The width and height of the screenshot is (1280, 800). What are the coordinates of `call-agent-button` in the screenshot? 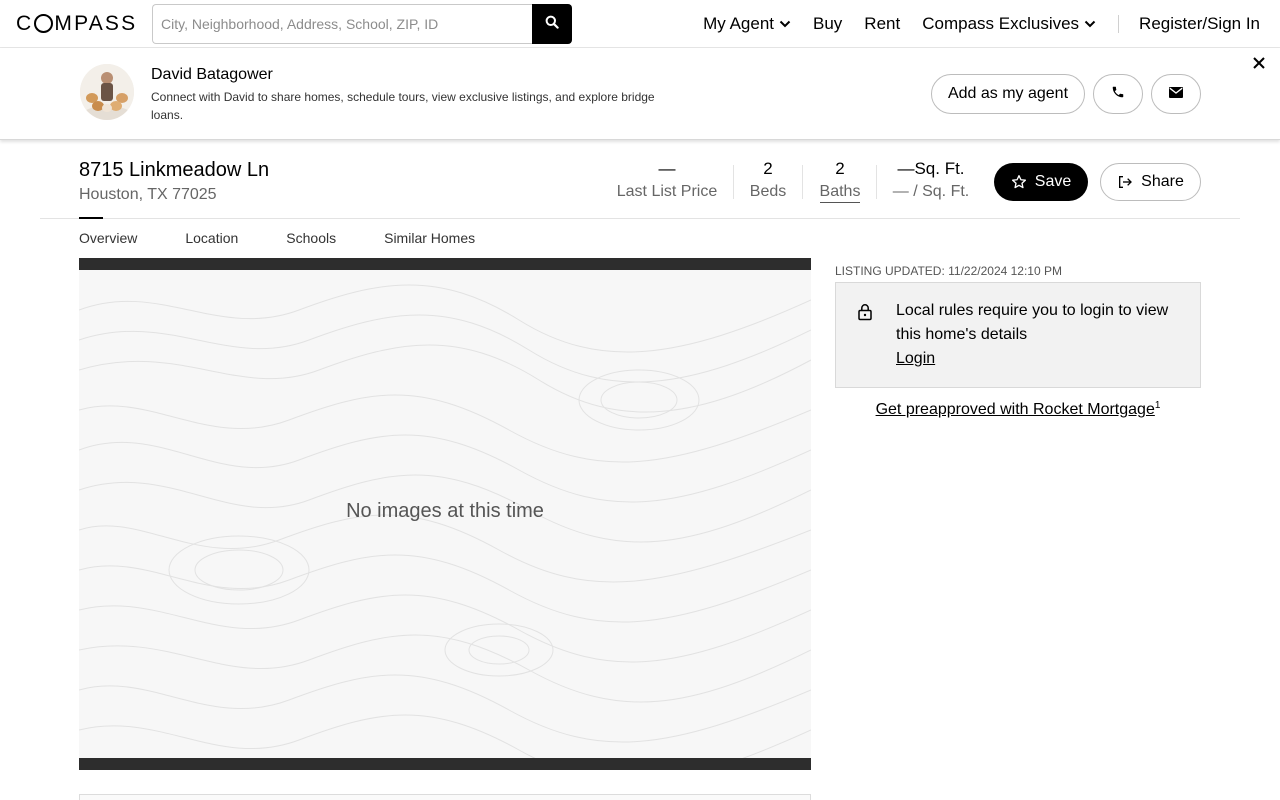 It's located at (1118, 94).